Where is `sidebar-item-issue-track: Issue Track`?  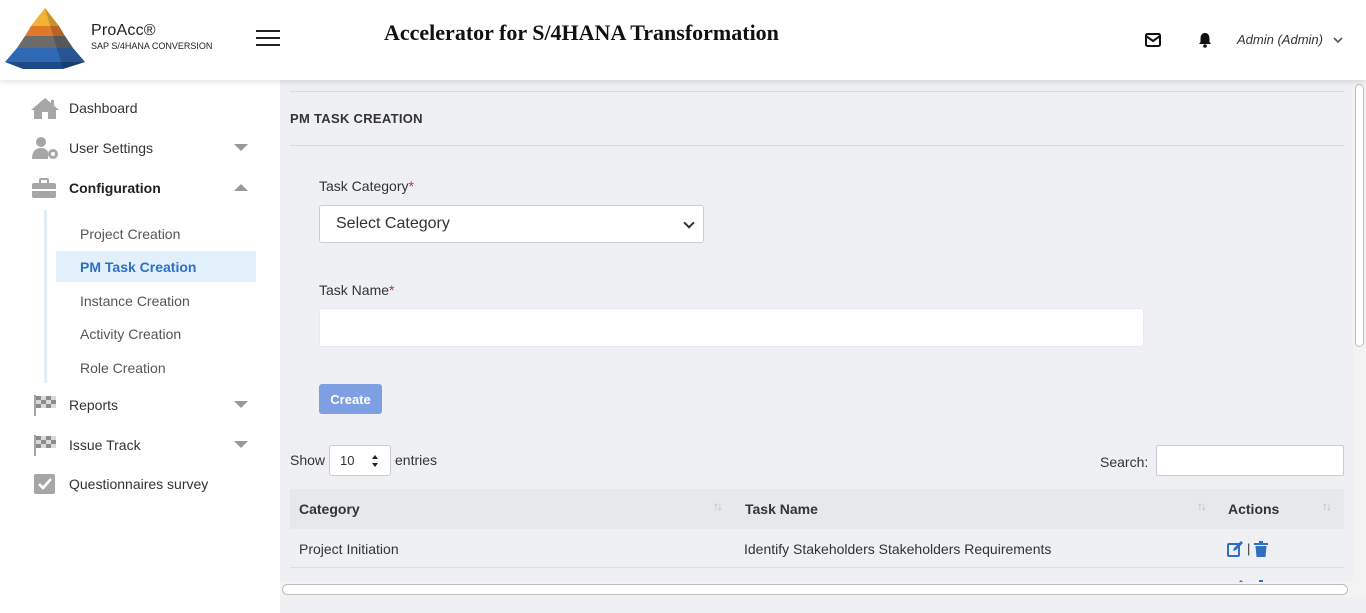
sidebar-item-issue-track: Issue Track is located at coordinates (145, 445).